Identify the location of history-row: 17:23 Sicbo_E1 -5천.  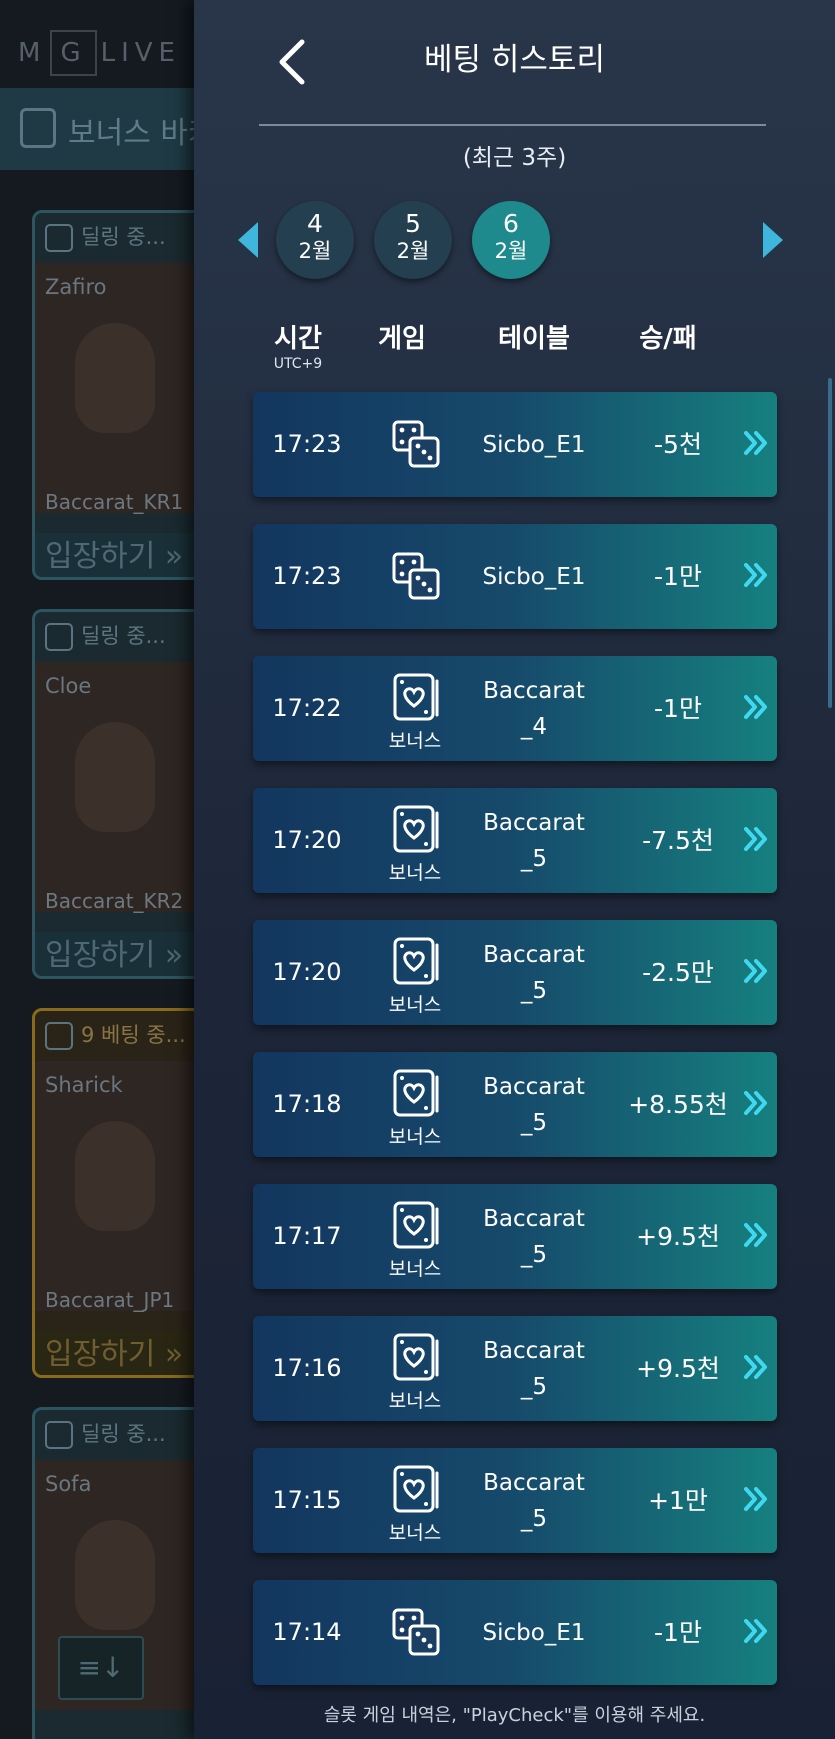
(515, 444).